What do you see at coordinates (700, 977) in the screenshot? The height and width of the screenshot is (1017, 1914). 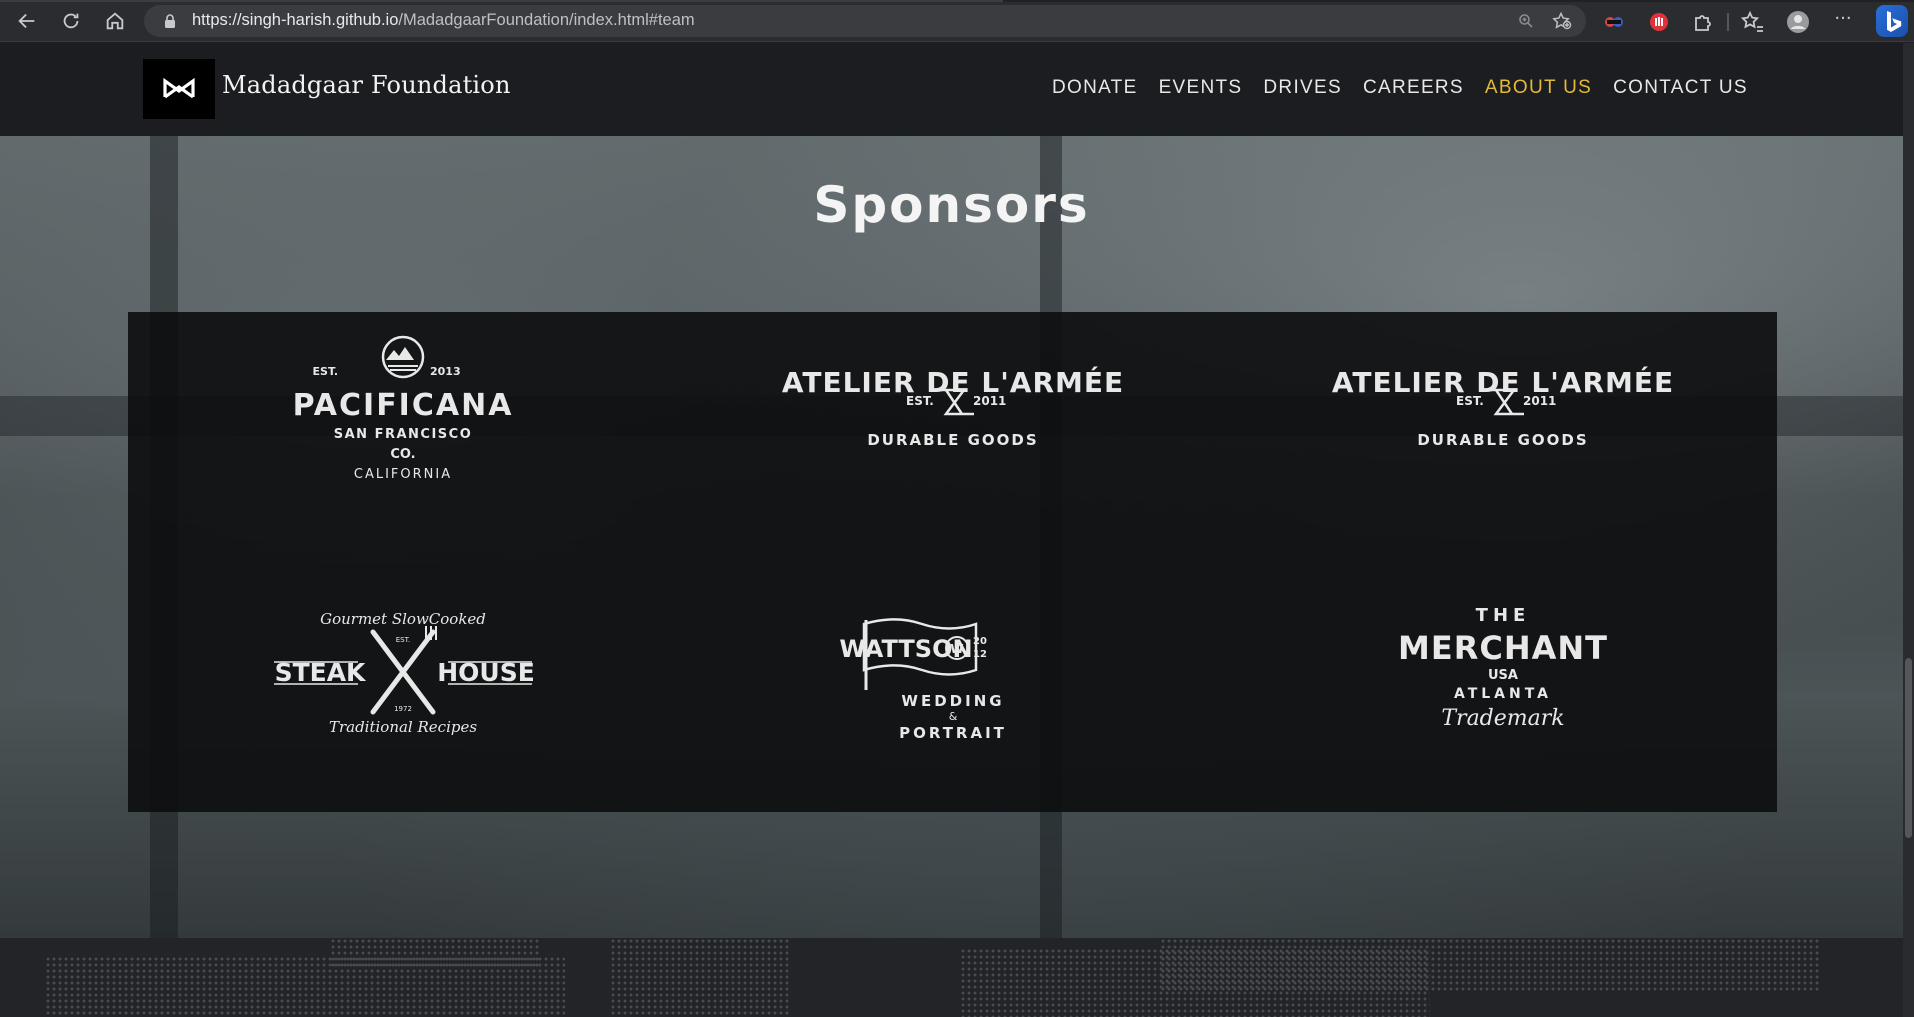 I see `map-dots-atlantic` at bounding box center [700, 977].